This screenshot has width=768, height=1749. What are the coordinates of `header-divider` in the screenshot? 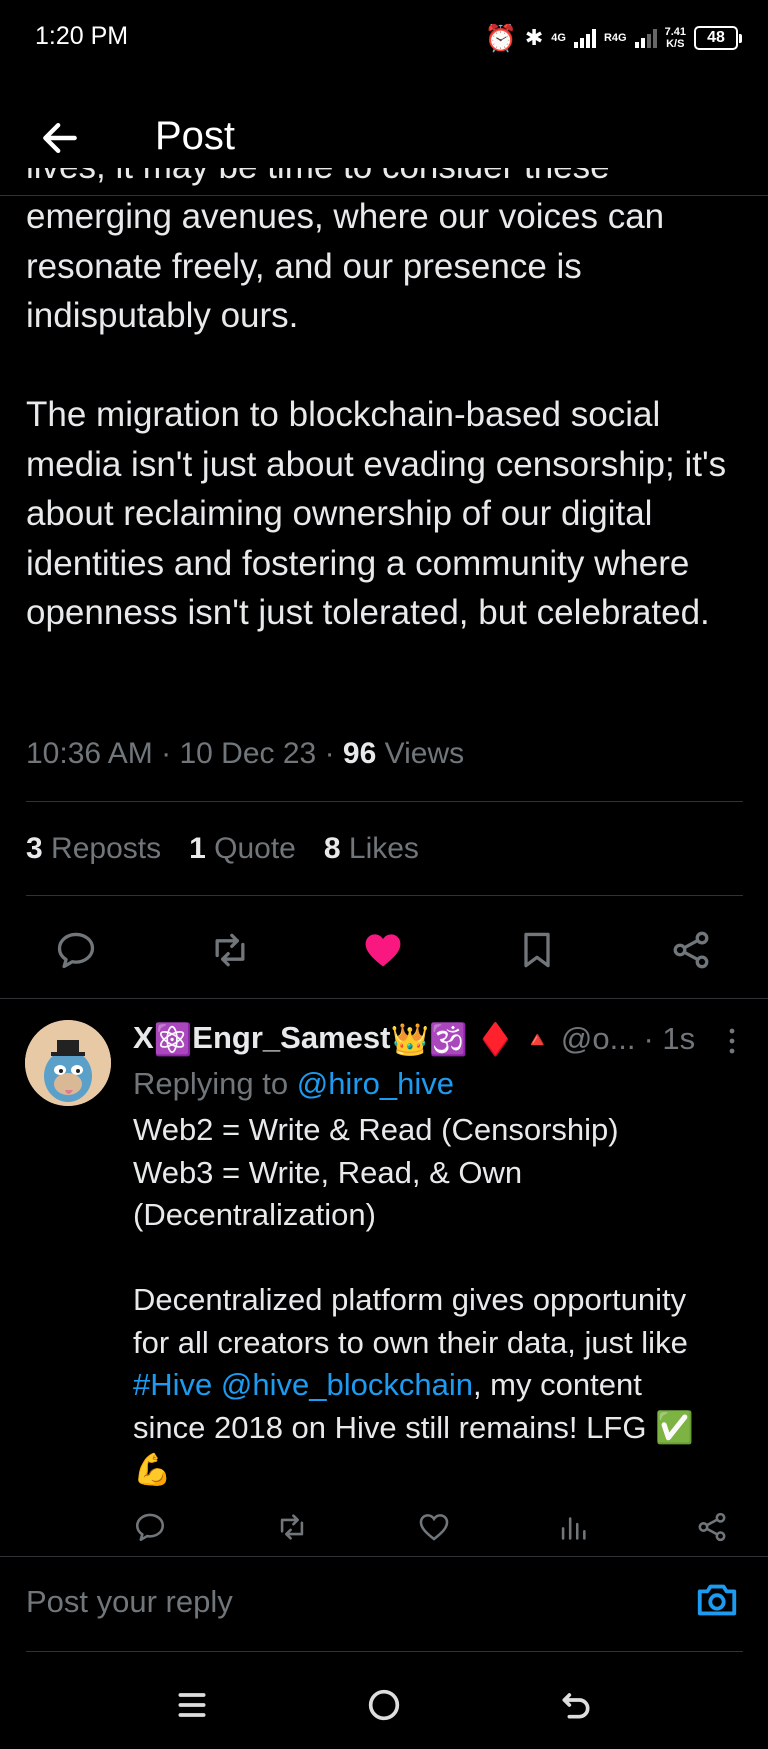 It's located at (384, 195).